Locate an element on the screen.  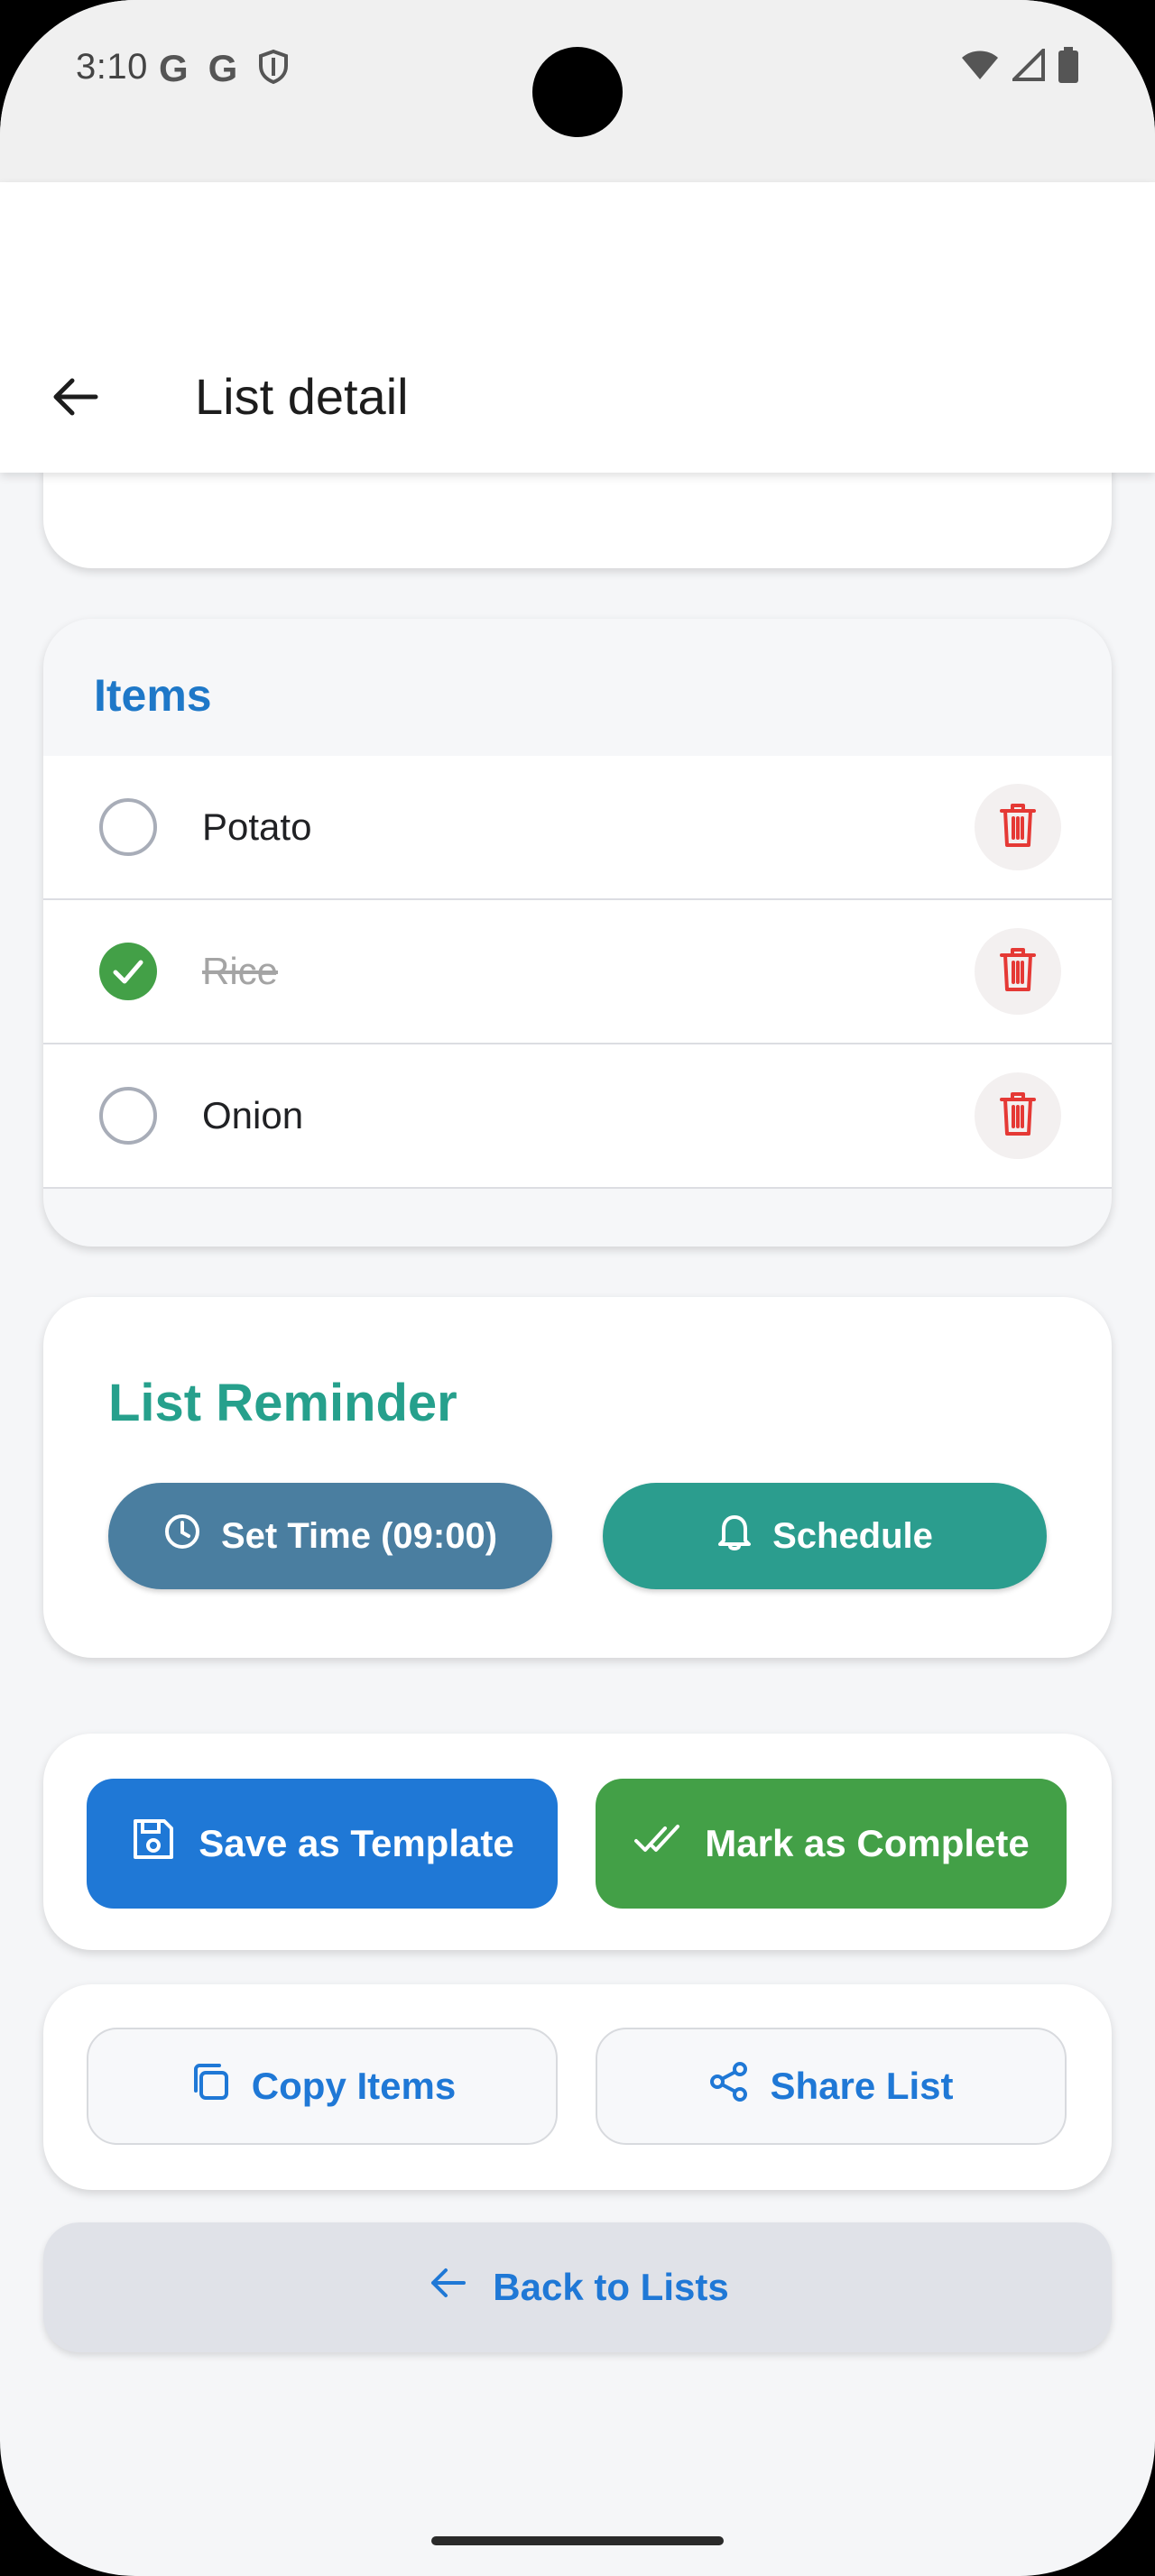
item-label: Potato is located at coordinates (257, 826).